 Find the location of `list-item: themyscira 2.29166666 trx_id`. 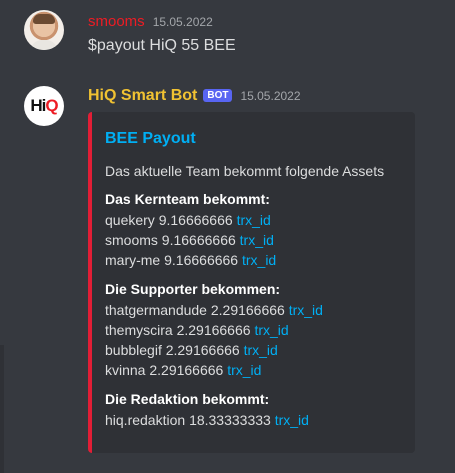

list-item: themyscira 2.29166666 trx_id is located at coordinates (197, 330).